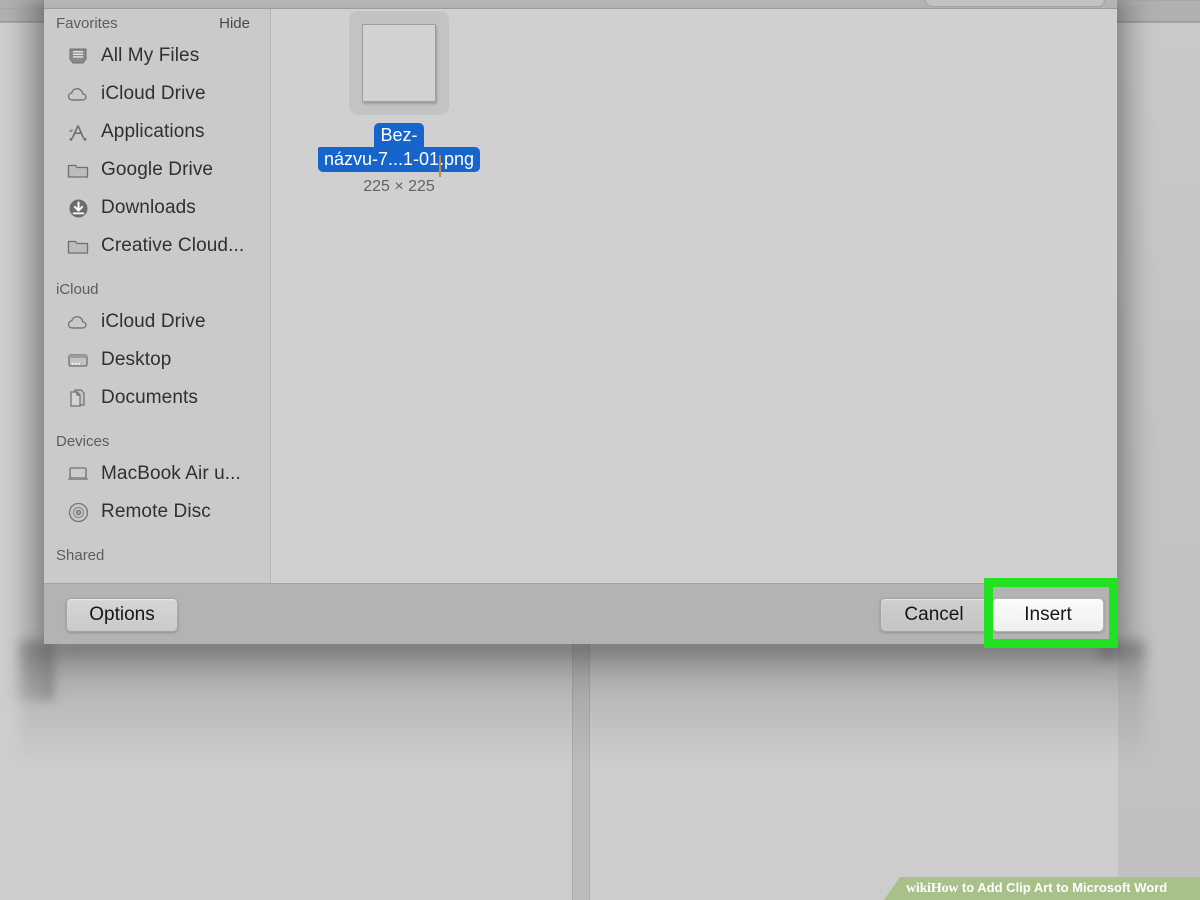  Describe the element at coordinates (399, 186) in the screenshot. I see `file-dimensions: 225 × 225` at that location.